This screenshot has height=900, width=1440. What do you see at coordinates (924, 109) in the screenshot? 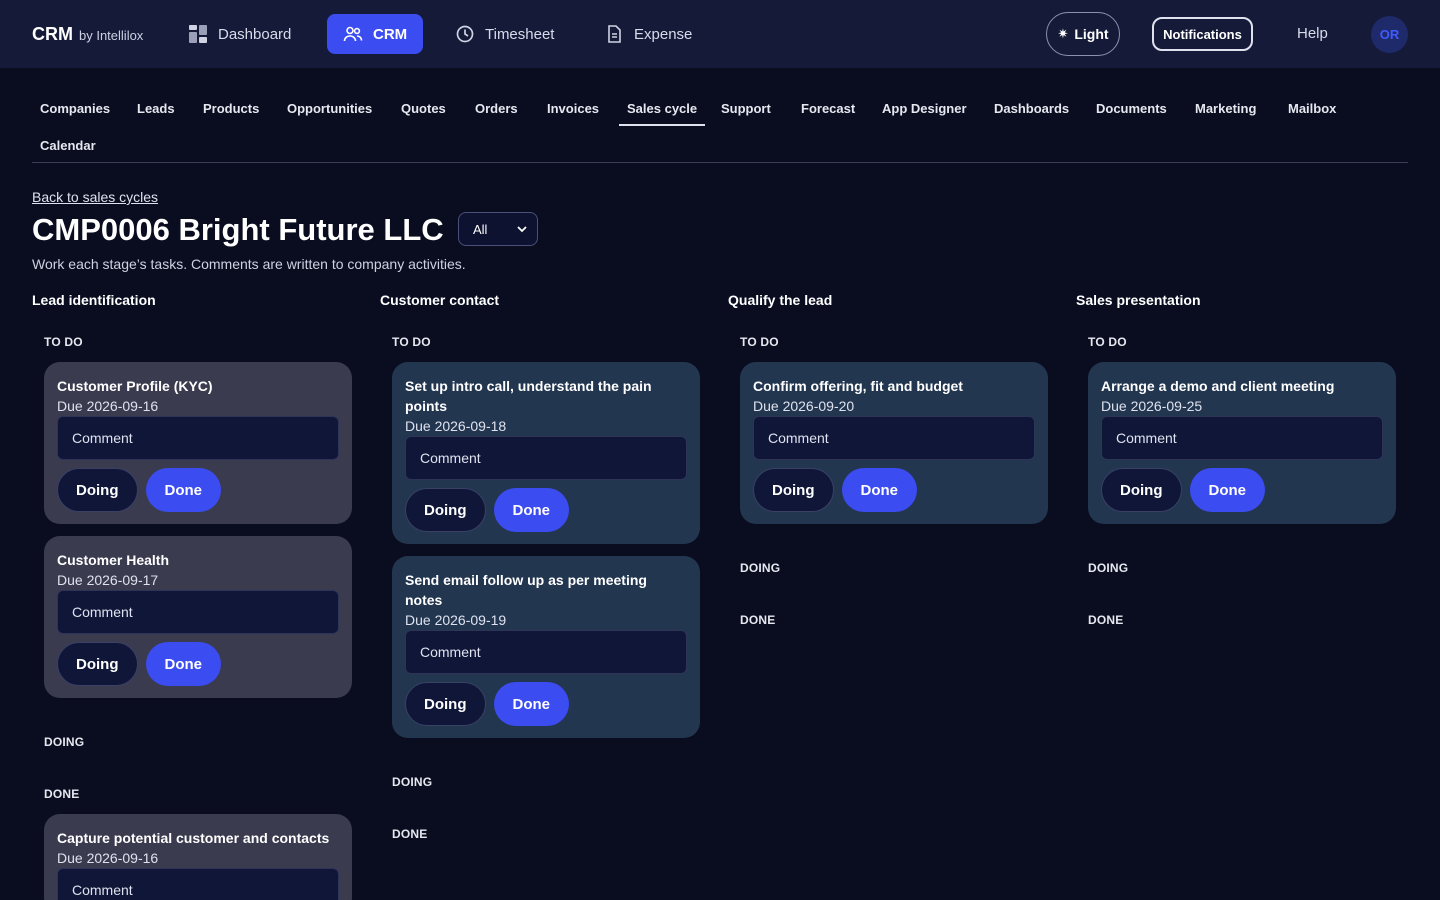
I see `subnav-app-designer: App Designer` at bounding box center [924, 109].